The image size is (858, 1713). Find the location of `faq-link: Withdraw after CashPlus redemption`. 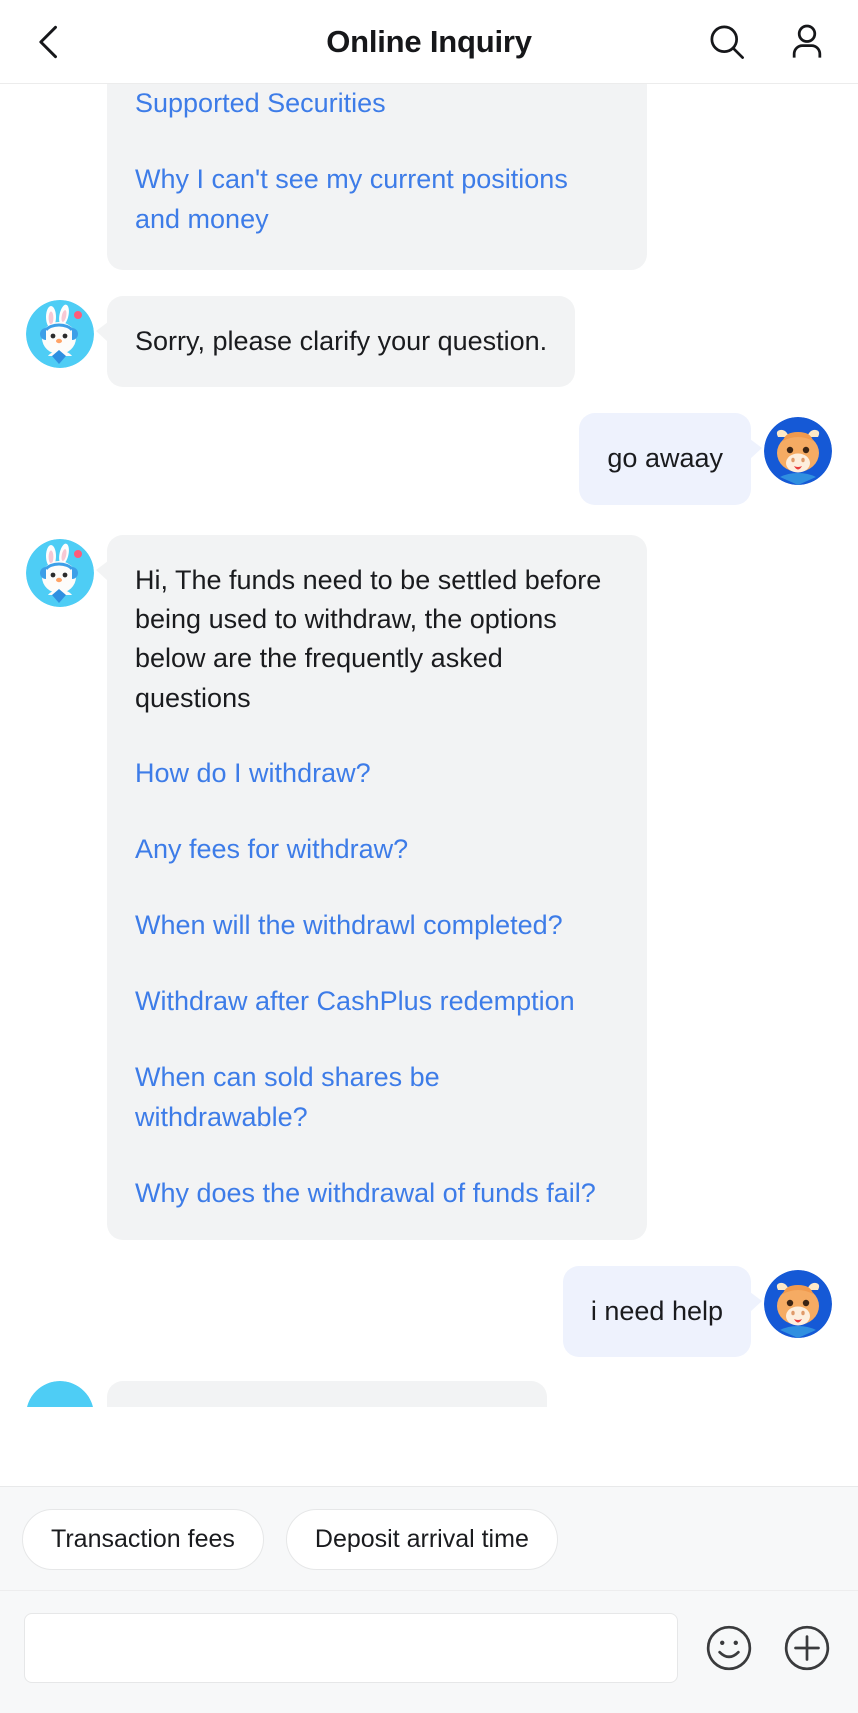

faq-link: Withdraw after CashPlus redemption is located at coordinates (377, 1002).